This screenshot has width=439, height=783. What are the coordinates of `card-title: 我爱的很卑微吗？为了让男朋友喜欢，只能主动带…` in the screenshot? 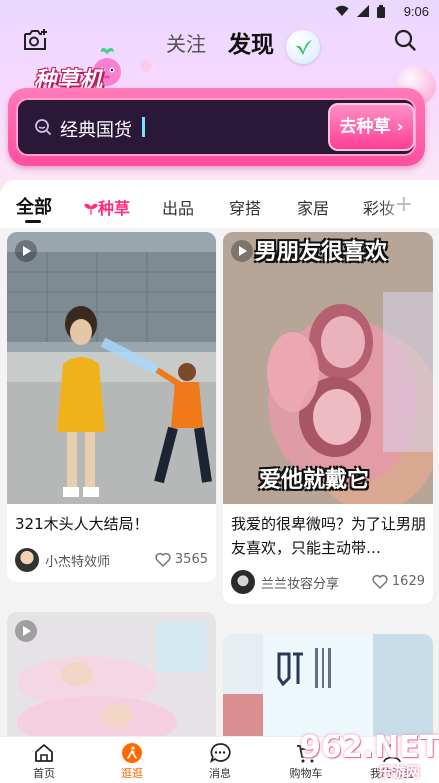 It's located at (329, 536).